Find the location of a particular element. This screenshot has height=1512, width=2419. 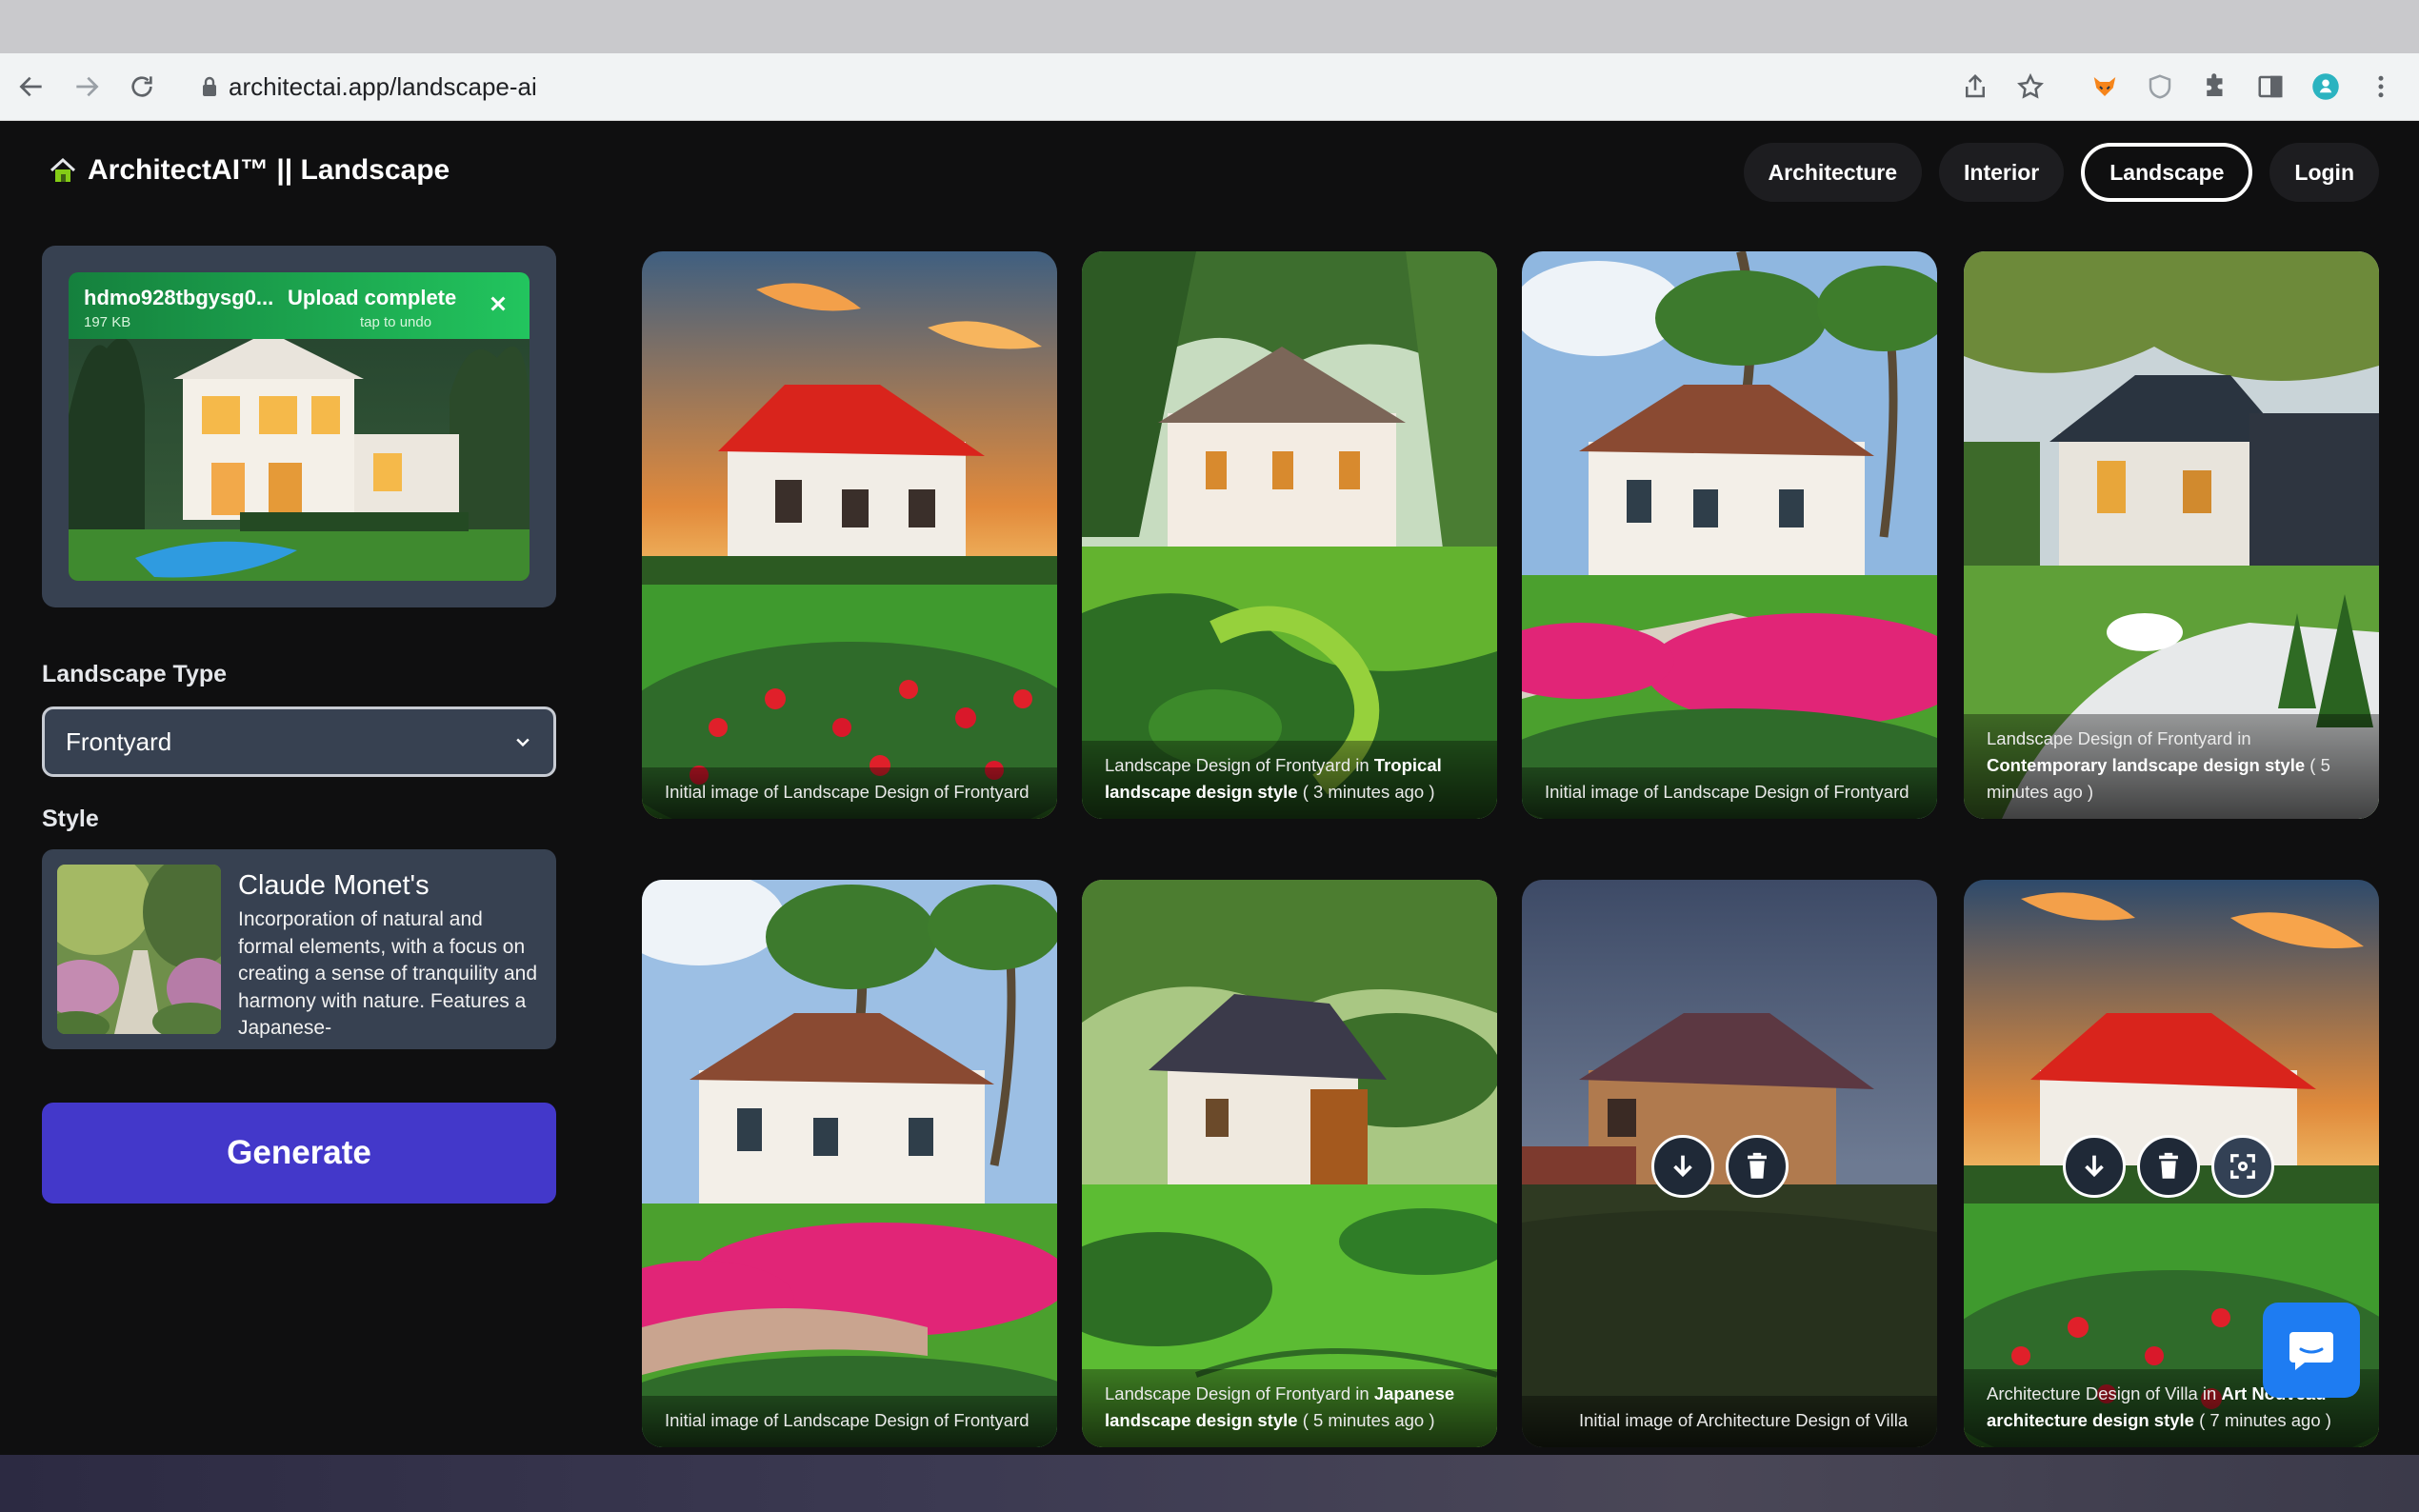

shield-icon is located at coordinates (2160, 86).